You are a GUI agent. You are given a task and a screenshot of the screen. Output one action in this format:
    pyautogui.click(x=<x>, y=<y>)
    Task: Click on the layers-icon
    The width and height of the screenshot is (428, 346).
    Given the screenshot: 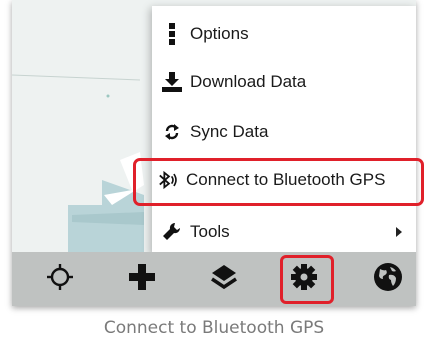 What is the action you would take?
    pyautogui.click(x=224, y=279)
    